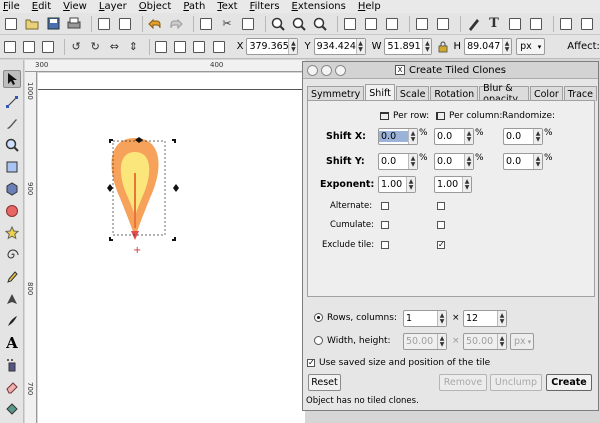 This screenshot has width=600, height=423. What do you see at coordinates (422, 24) in the screenshot?
I see `group-icon` at bounding box center [422, 24].